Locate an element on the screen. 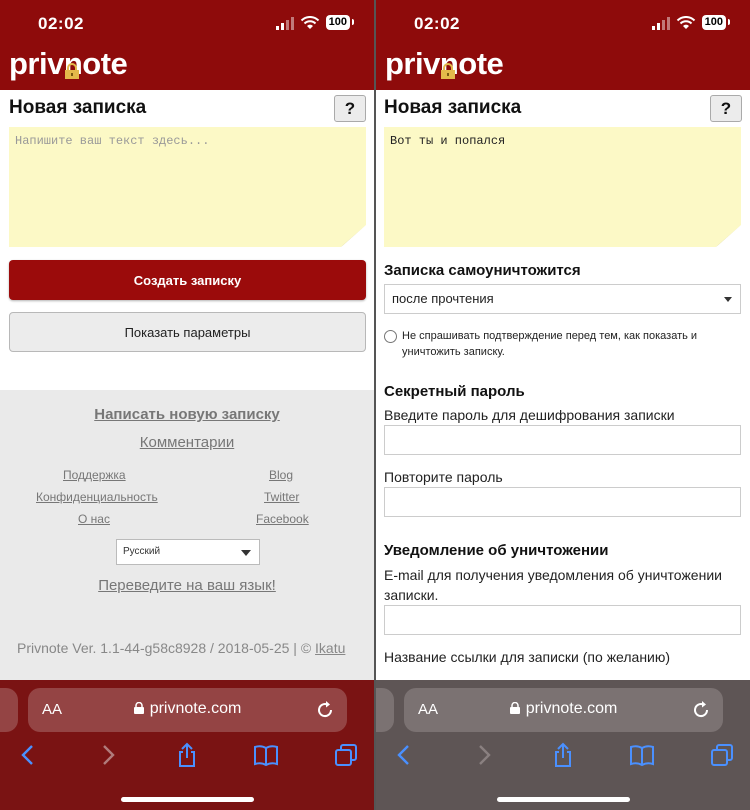 This screenshot has height=810, width=750. facebook-link: Facebook is located at coordinates (282, 519).